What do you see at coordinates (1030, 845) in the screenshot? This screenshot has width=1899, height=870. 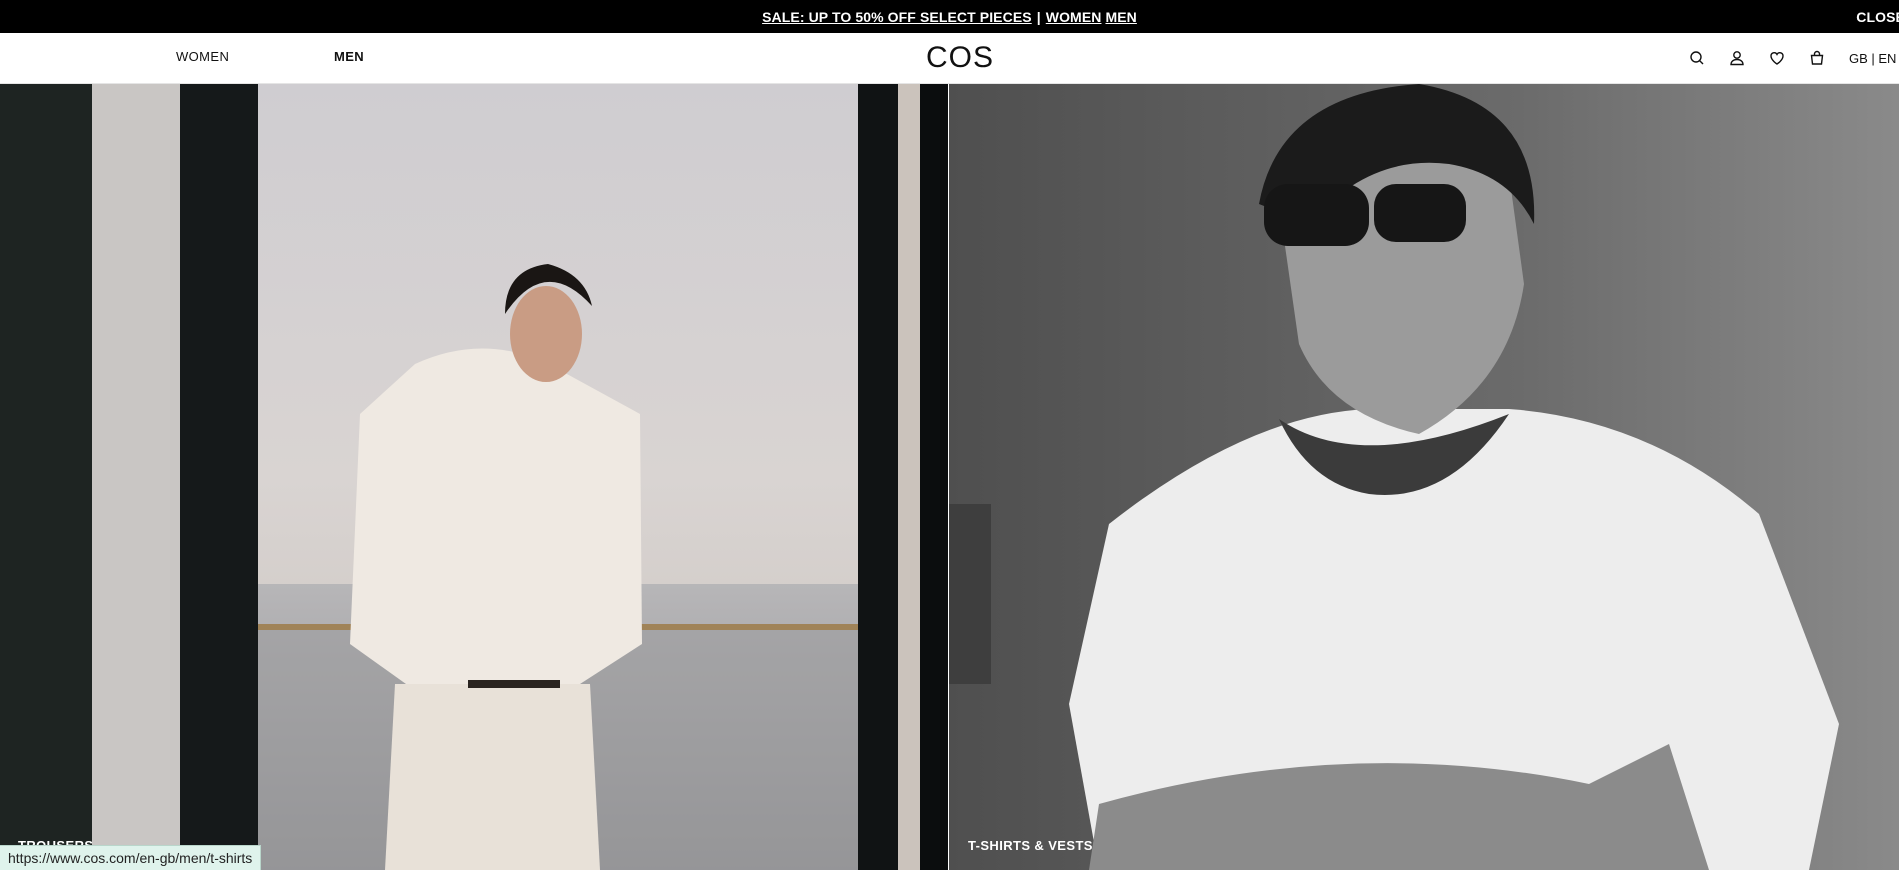 I see `hero-tshirts-caption: T-SHIRTS & VESTS` at bounding box center [1030, 845].